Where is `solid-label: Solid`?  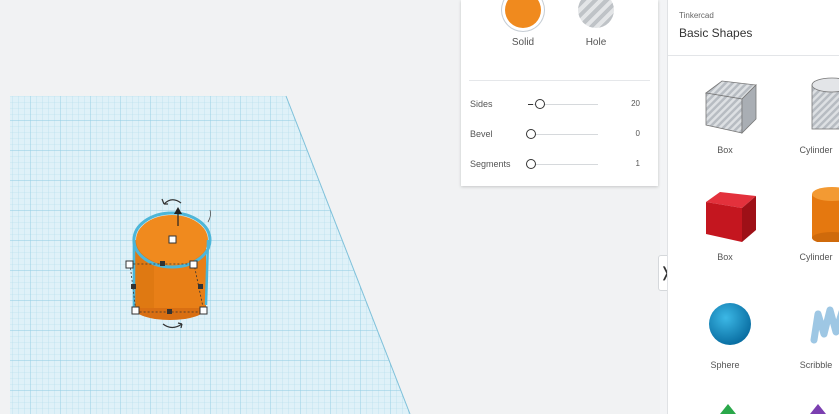 solid-label: Solid is located at coordinates (523, 42).